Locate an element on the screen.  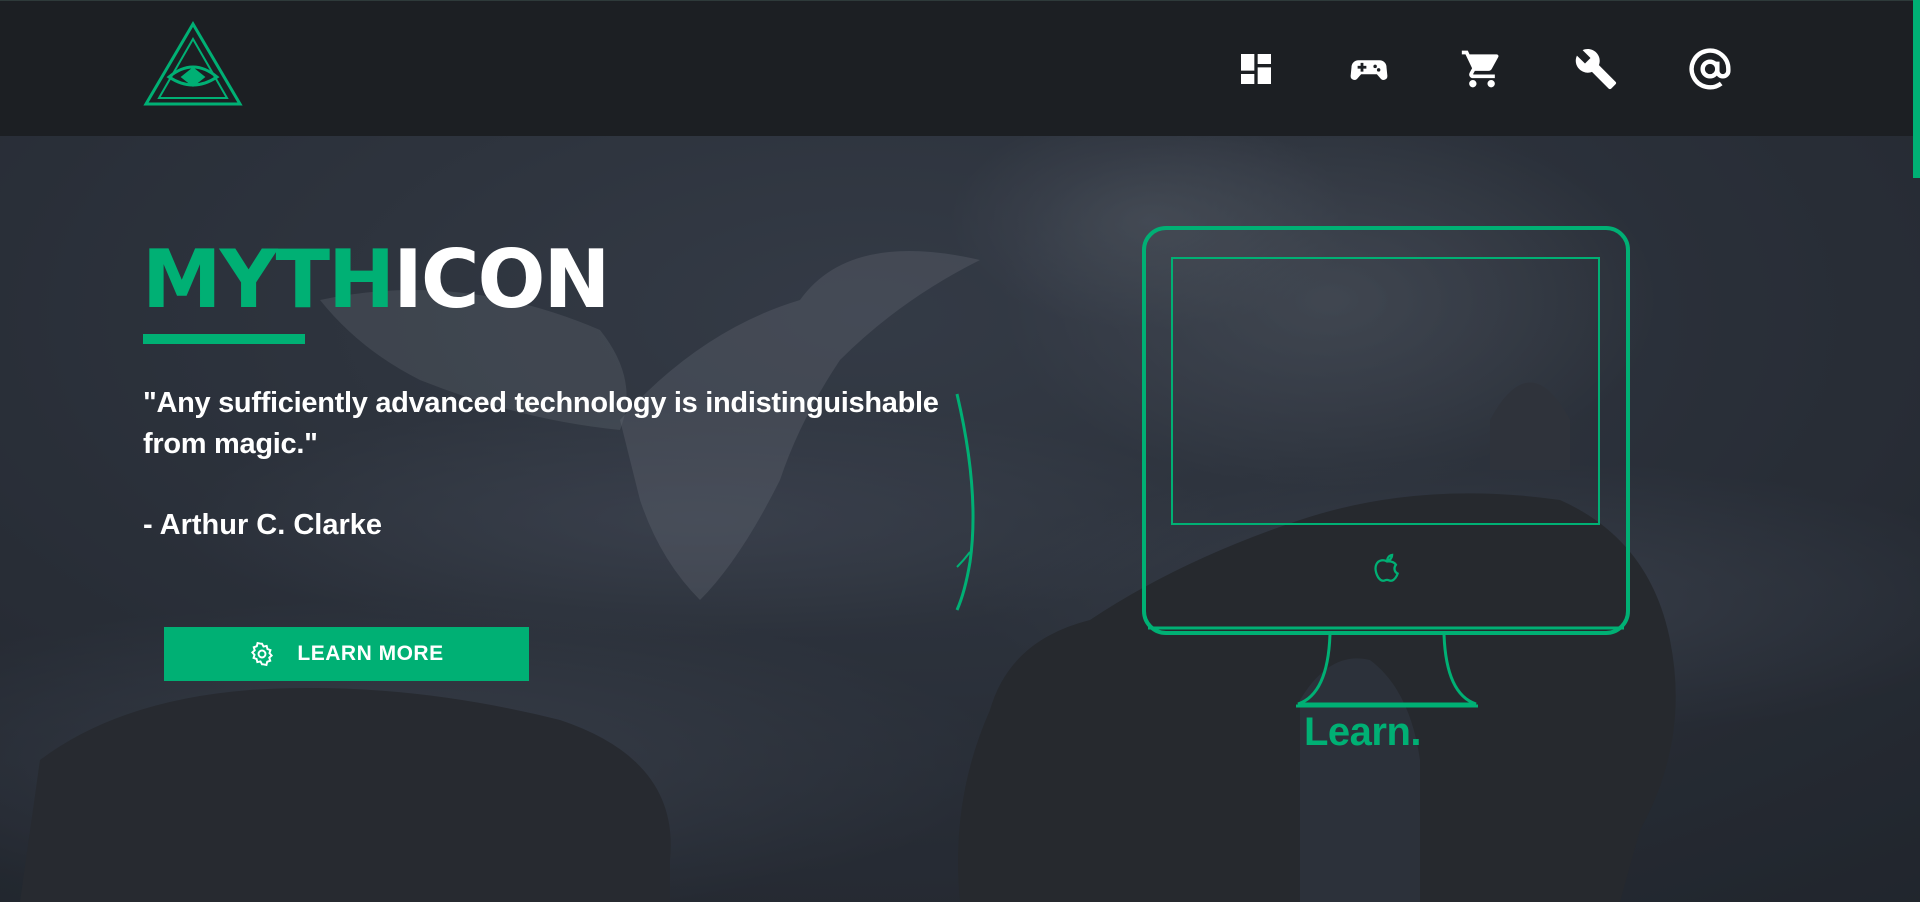
dashboard-icon is located at coordinates (1256, 69).